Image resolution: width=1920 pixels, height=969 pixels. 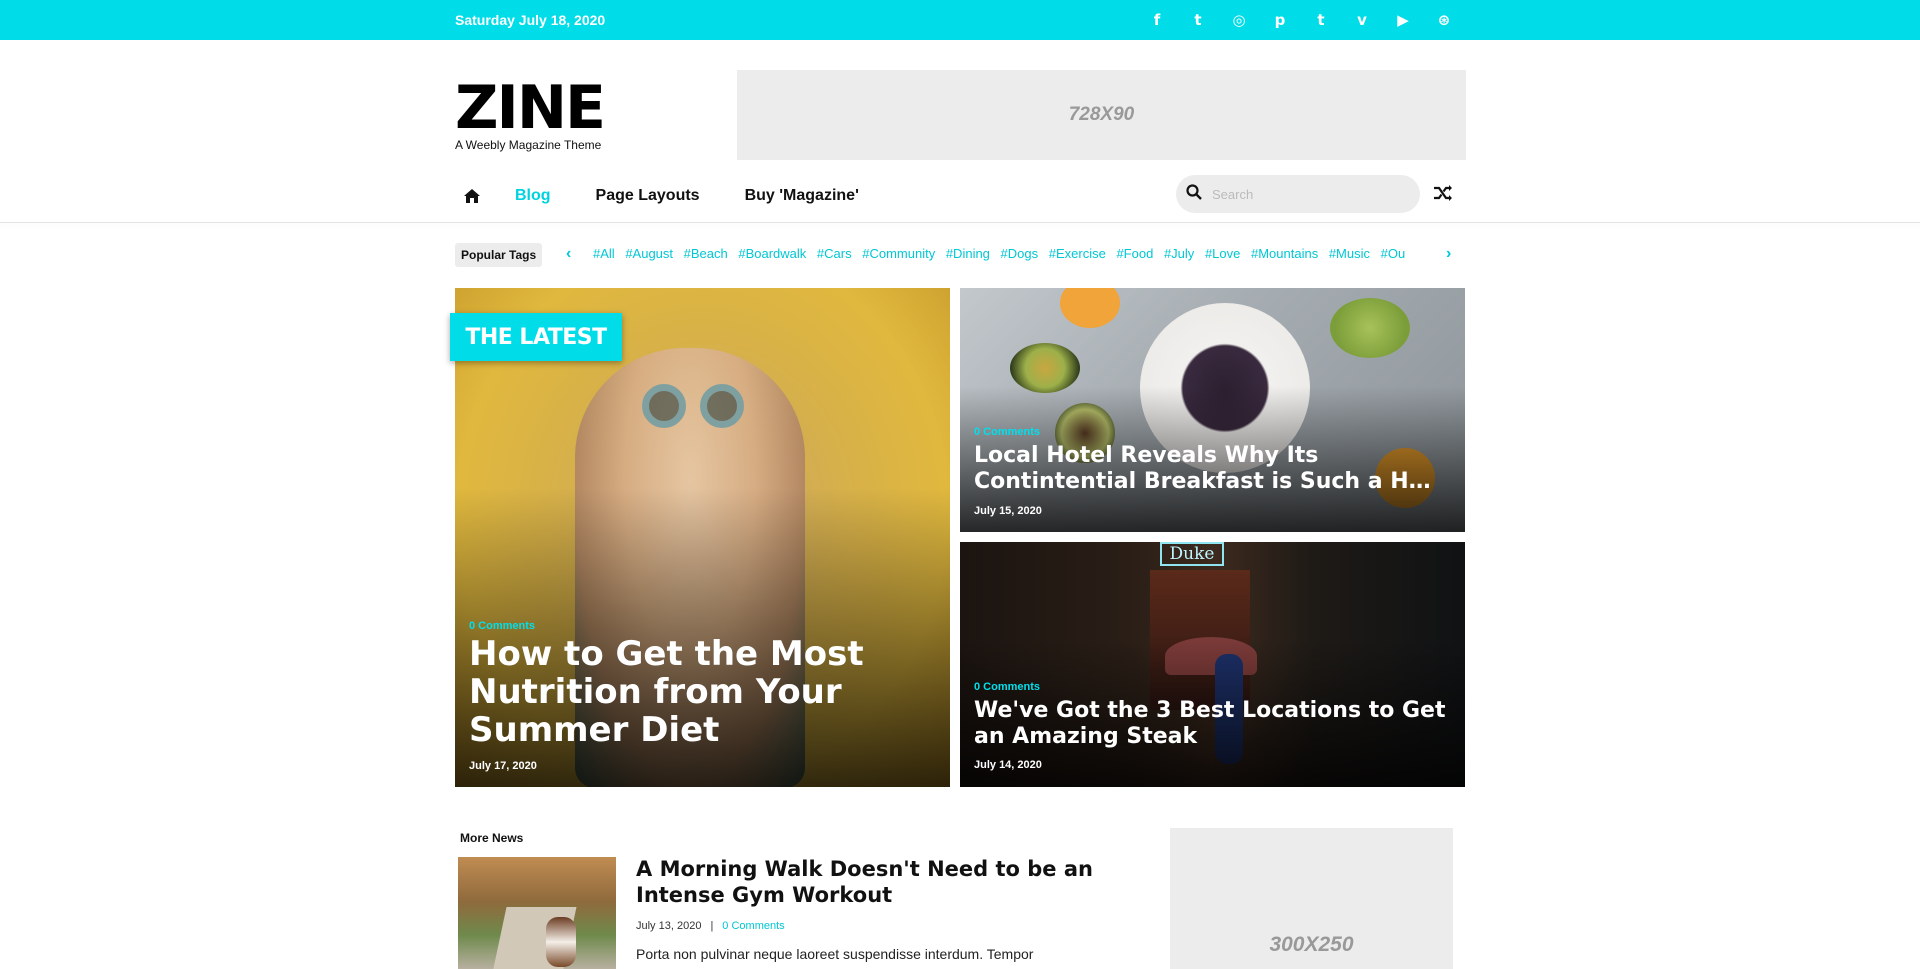 What do you see at coordinates (1157, 20) in the screenshot?
I see `facebook-icon: f` at bounding box center [1157, 20].